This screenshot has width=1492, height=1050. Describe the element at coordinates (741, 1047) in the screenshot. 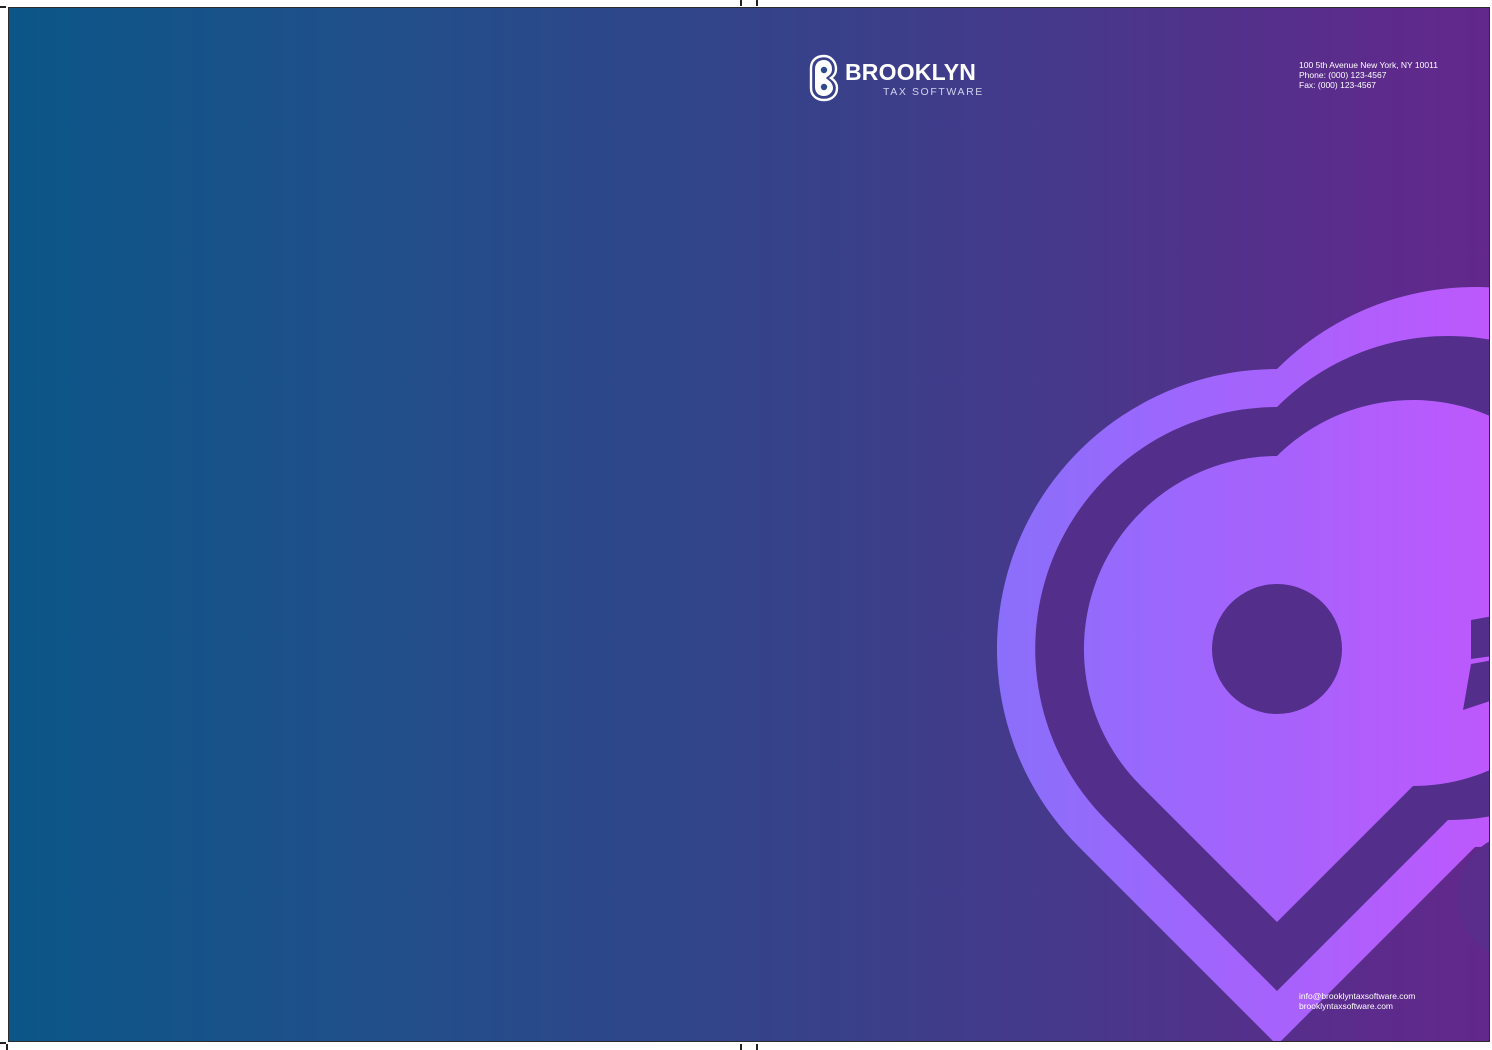

I see `crop-mark-bottom-center-left` at that location.